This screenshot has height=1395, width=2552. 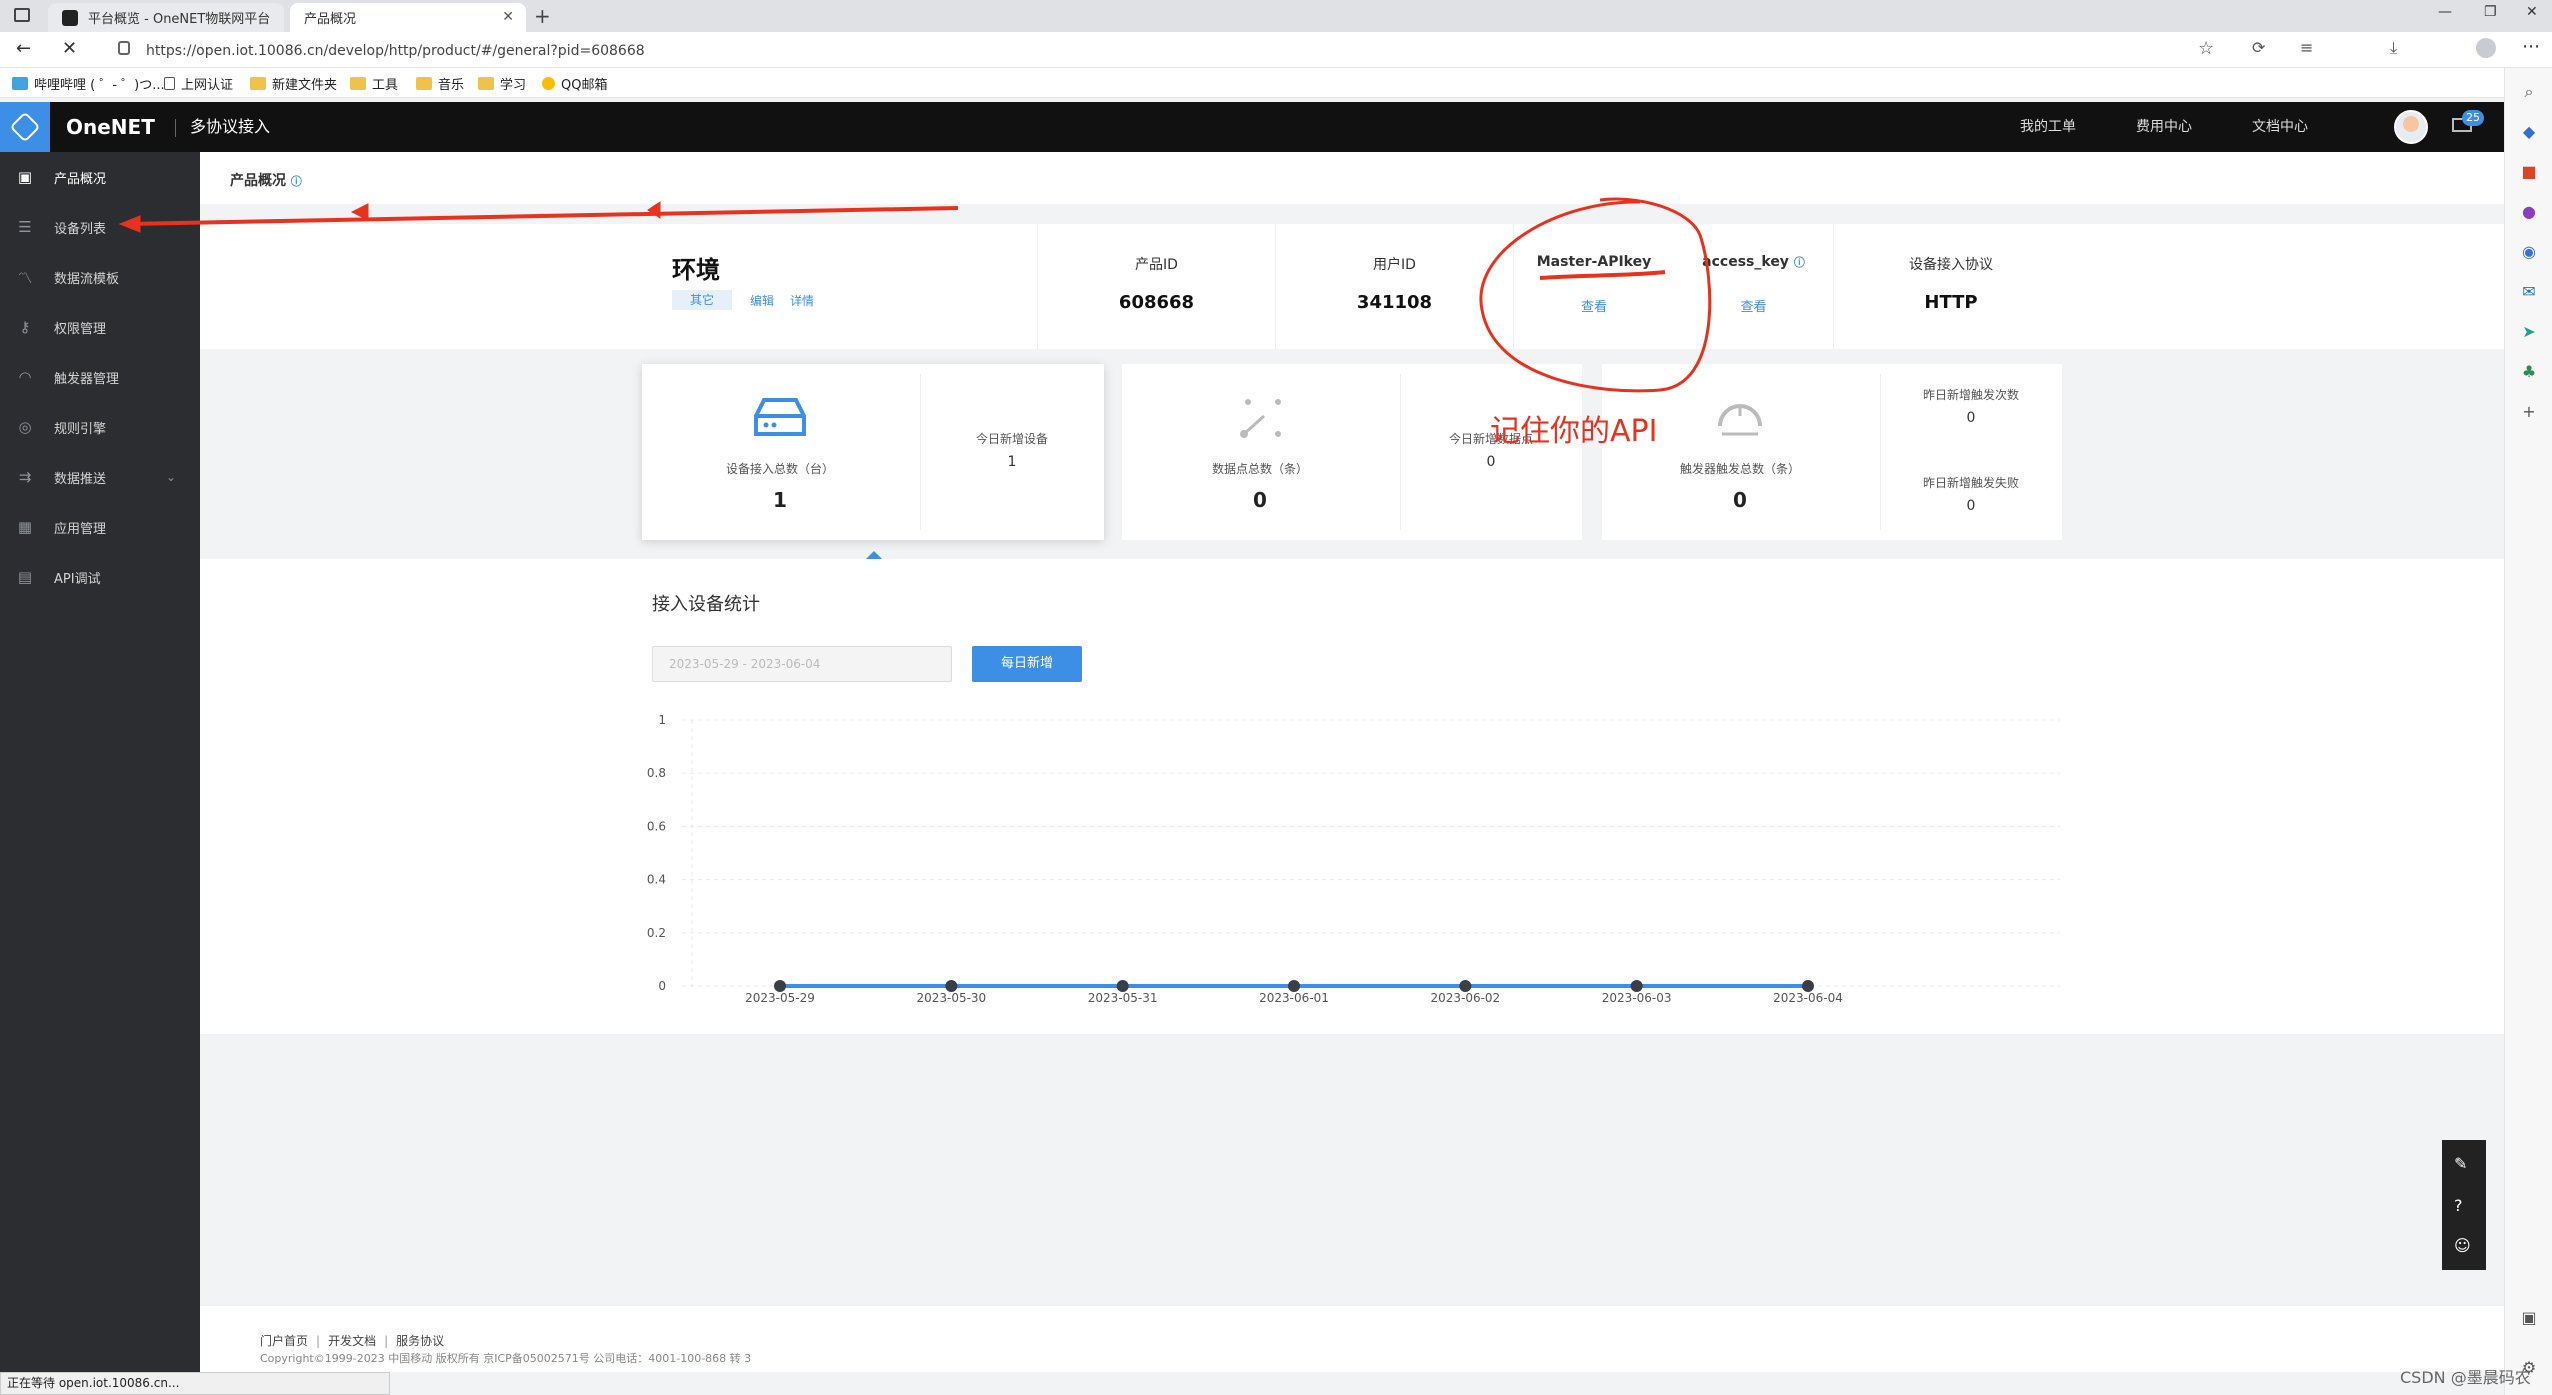 What do you see at coordinates (23, 48) in the screenshot?
I see `back-icon: ←` at bounding box center [23, 48].